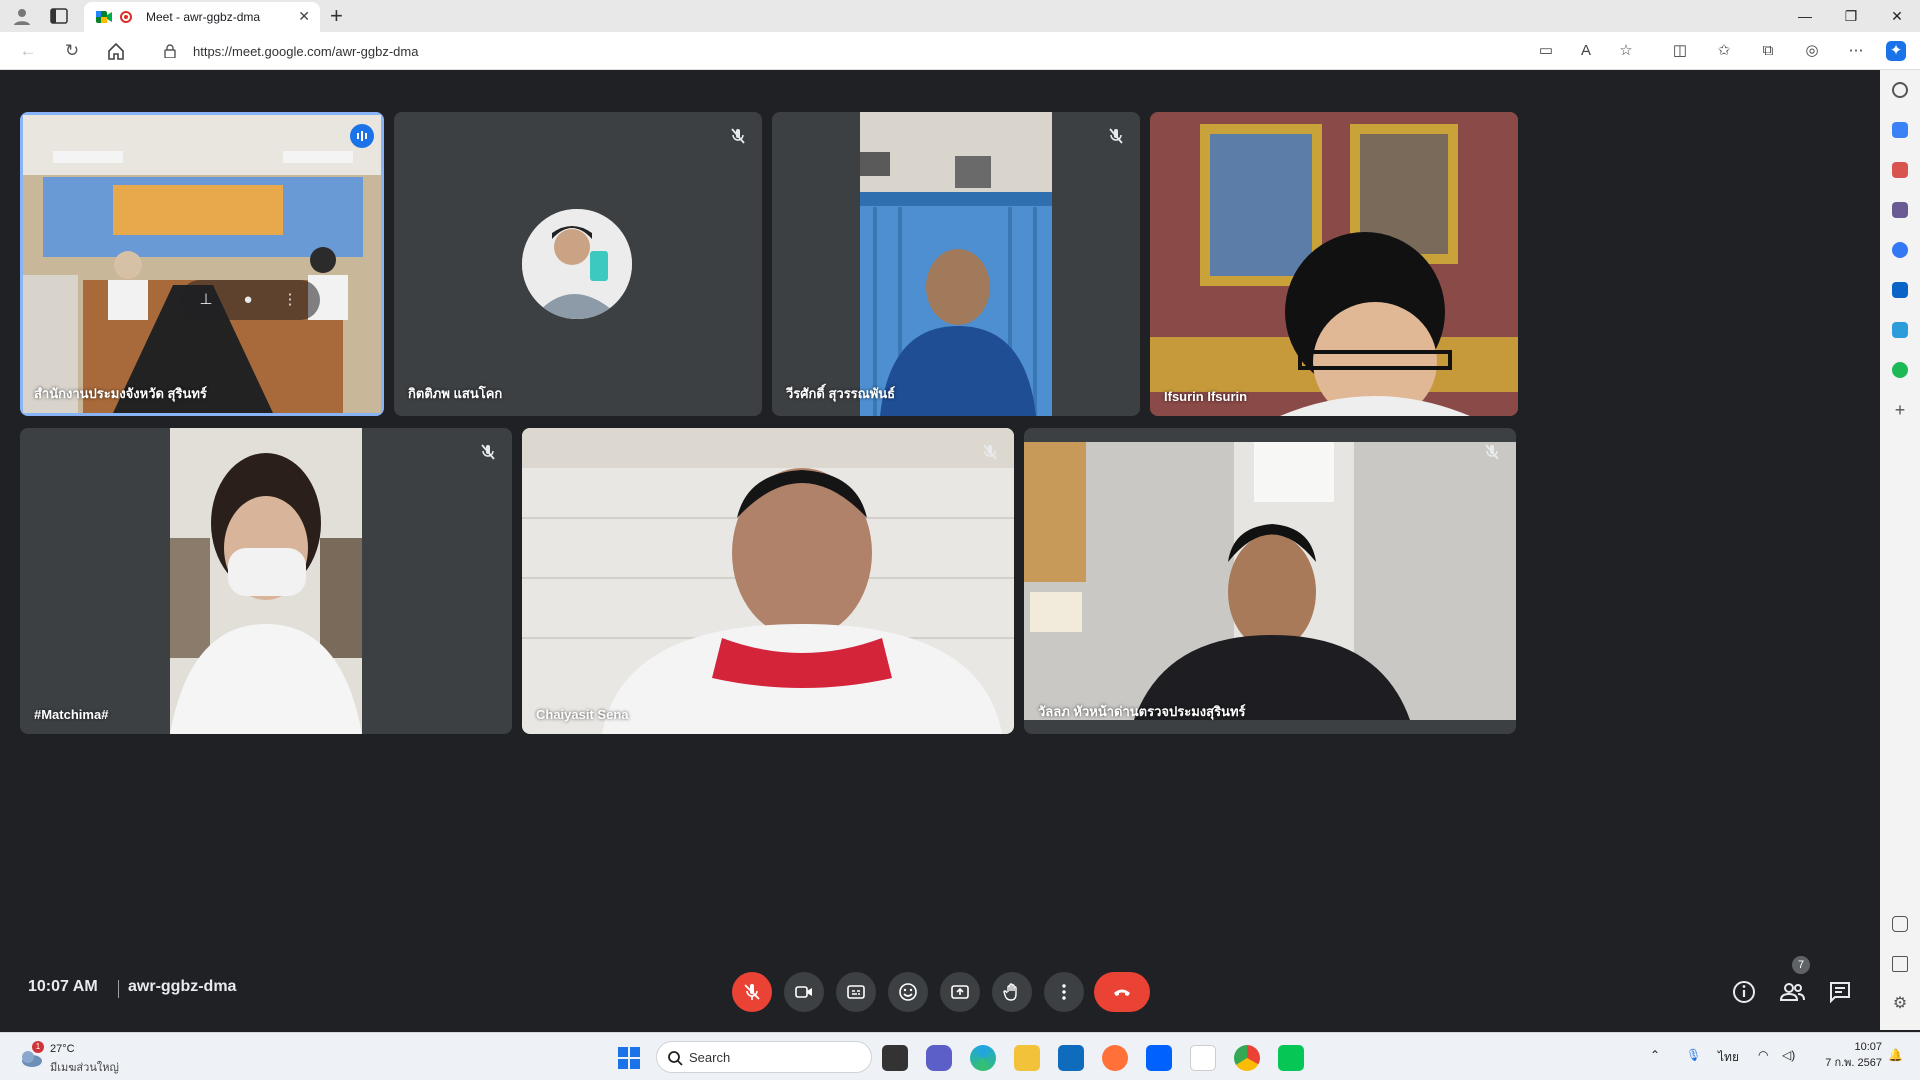  Describe the element at coordinates (1546, 51) in the screenshot. I see `camera-in-use-icon: ▭` at that location.